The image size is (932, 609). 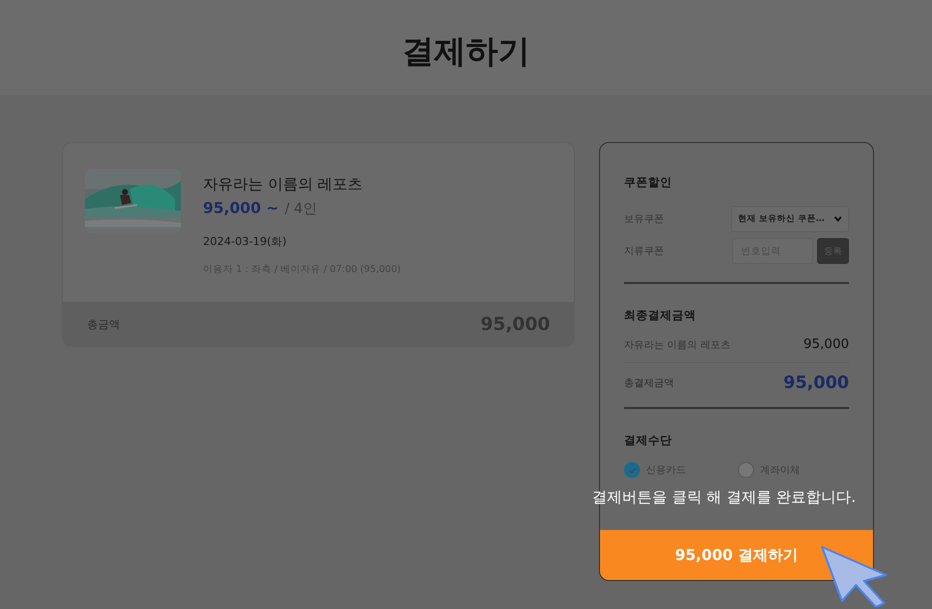 I want to click on item-amount: 95,000, so click(x=826, y=344).